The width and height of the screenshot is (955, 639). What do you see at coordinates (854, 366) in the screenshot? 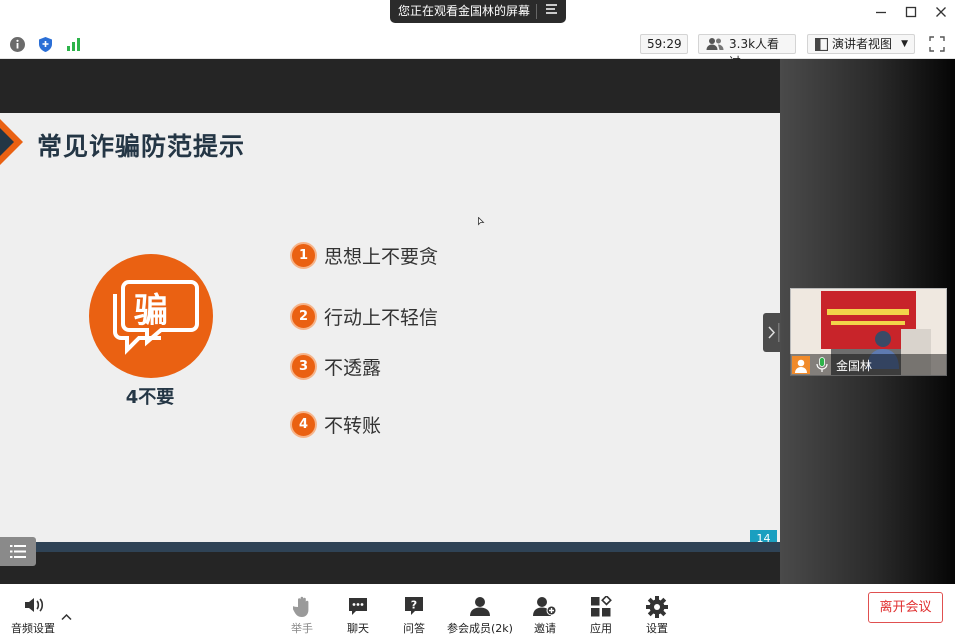
I see `participant-name: 金国林` at bounding box center [854, 366].